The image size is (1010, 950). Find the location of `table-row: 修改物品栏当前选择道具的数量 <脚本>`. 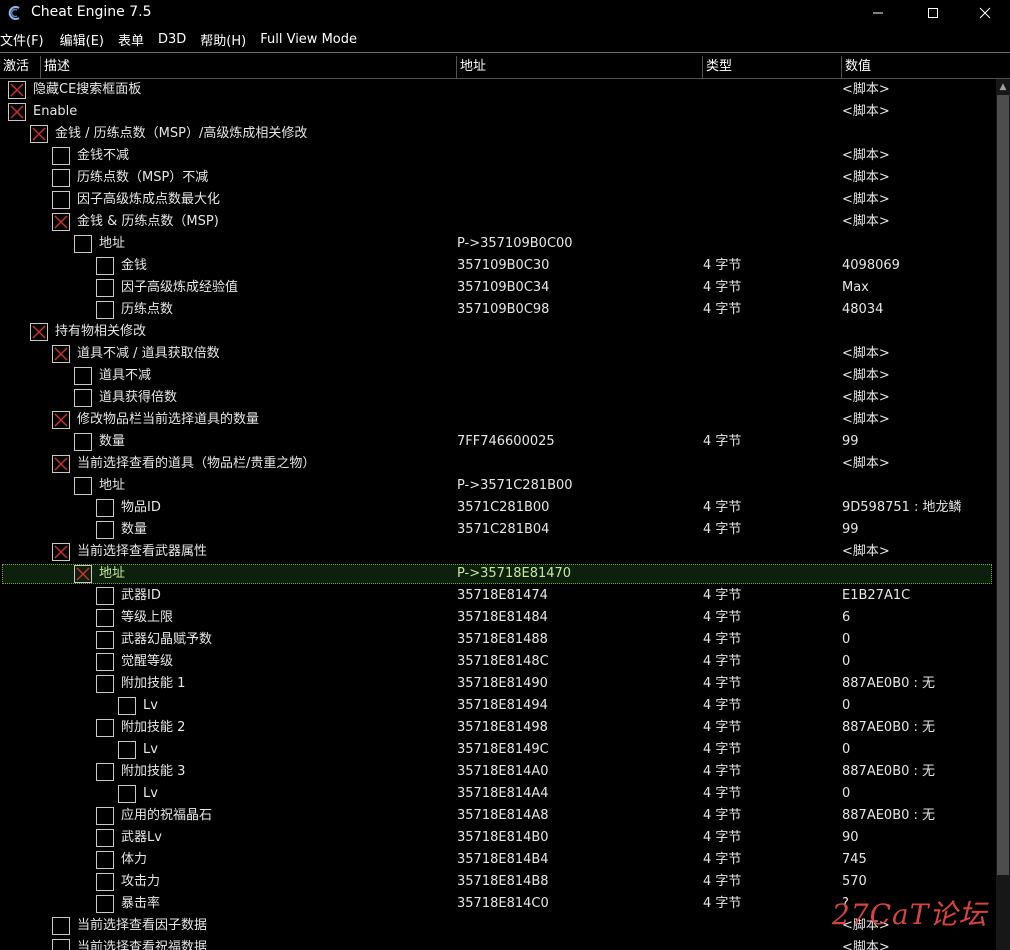

table-row: 修改物品栏当前选择道具的数量 <脚本> is located at coordinates (498, 420).